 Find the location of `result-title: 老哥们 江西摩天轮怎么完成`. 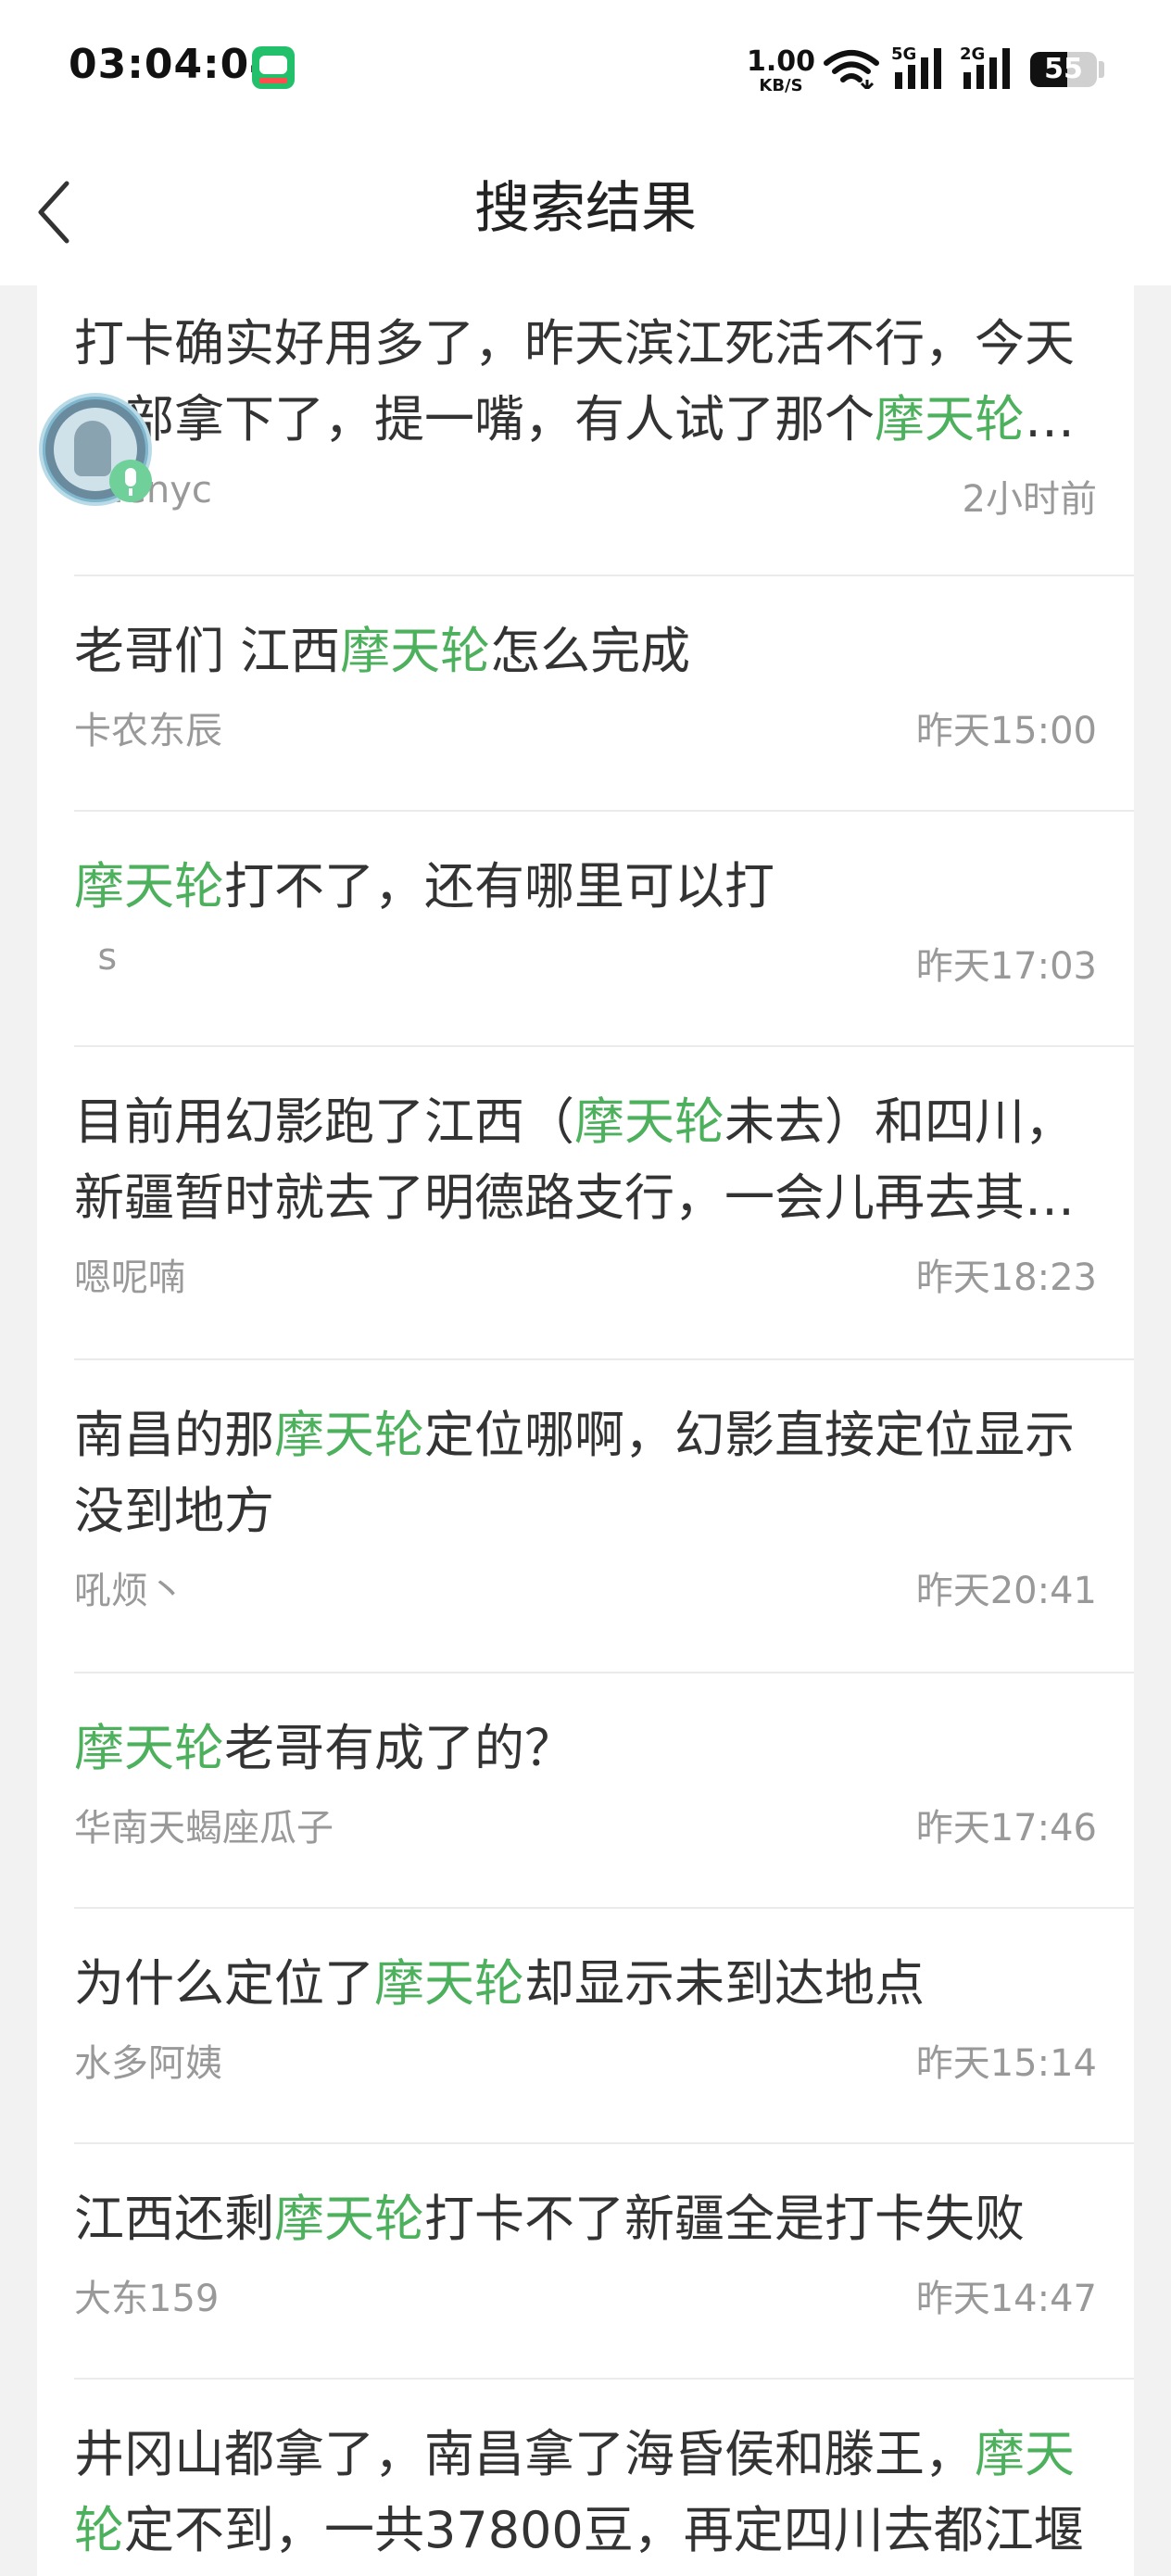

result-title: 老哥们 江西摩天轮怎么完成 is located at coordinates (585, 651).